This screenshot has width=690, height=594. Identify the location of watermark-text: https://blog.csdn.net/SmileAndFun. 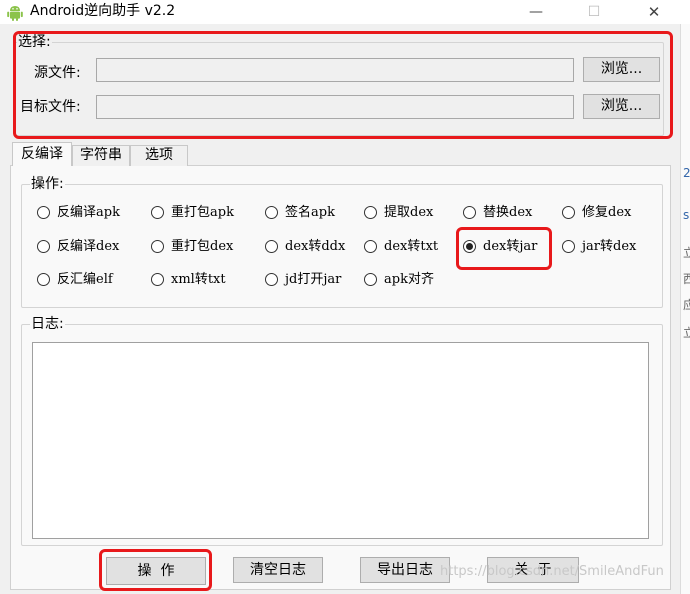
(552, 571).